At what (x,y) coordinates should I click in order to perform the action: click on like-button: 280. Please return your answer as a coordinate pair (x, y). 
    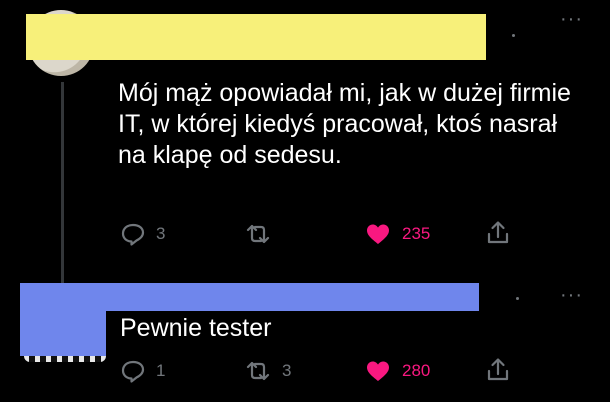
    Looking at the image, I should click on (397, 371).